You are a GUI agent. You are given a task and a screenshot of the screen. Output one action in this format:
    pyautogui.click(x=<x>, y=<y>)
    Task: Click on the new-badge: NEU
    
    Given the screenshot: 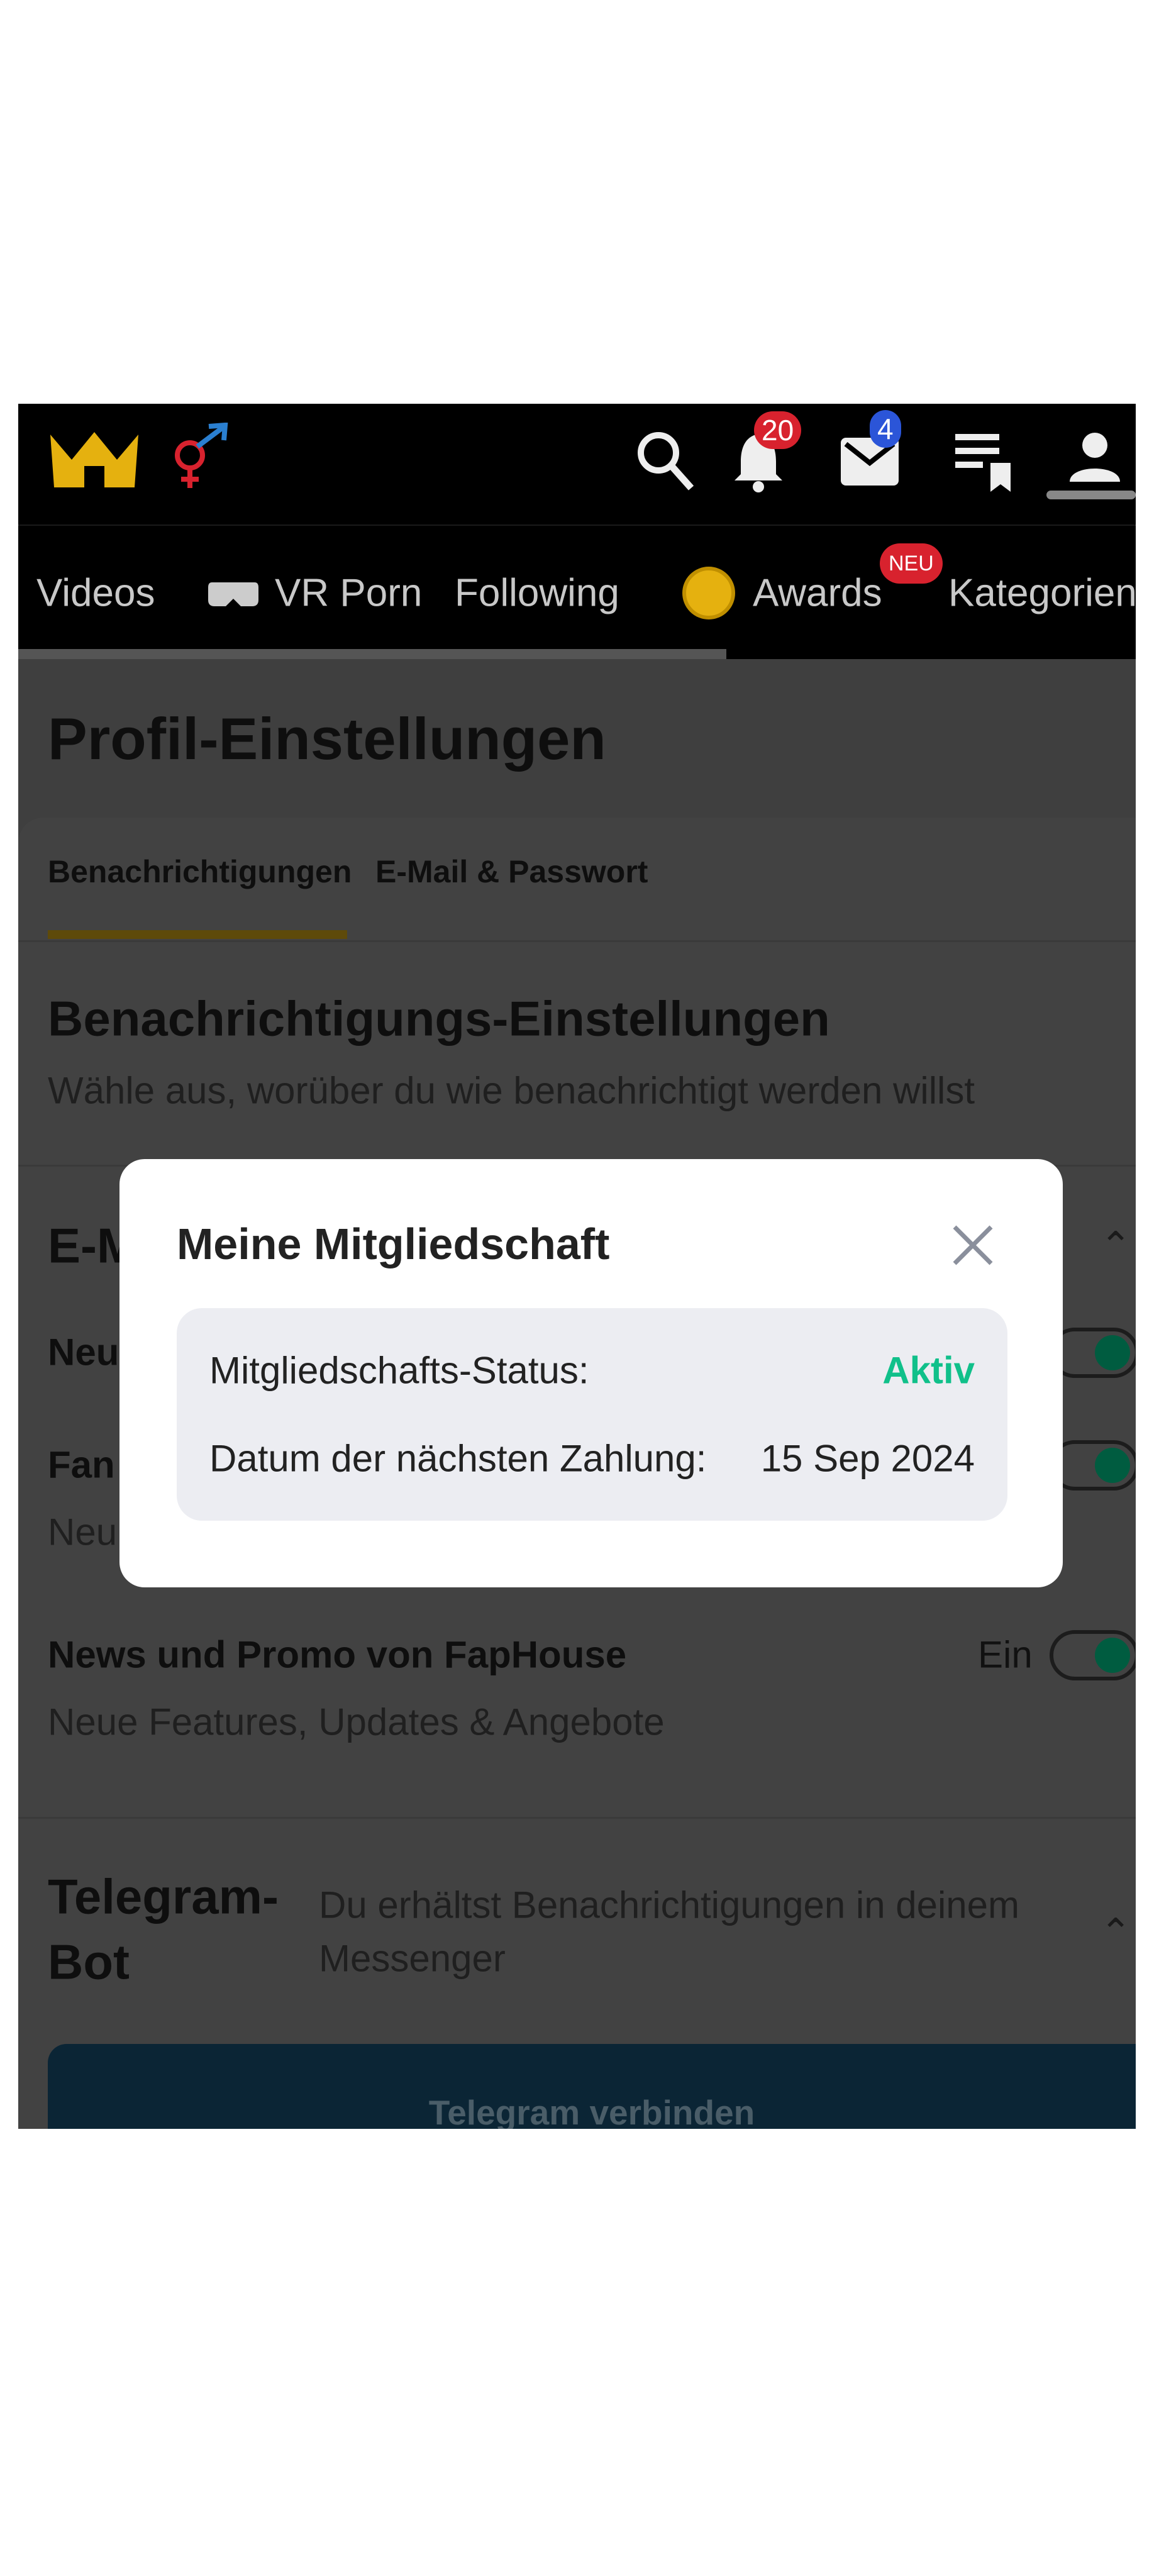 What is the action you would take?
    pyautogui.click(x=911, y=563)
    